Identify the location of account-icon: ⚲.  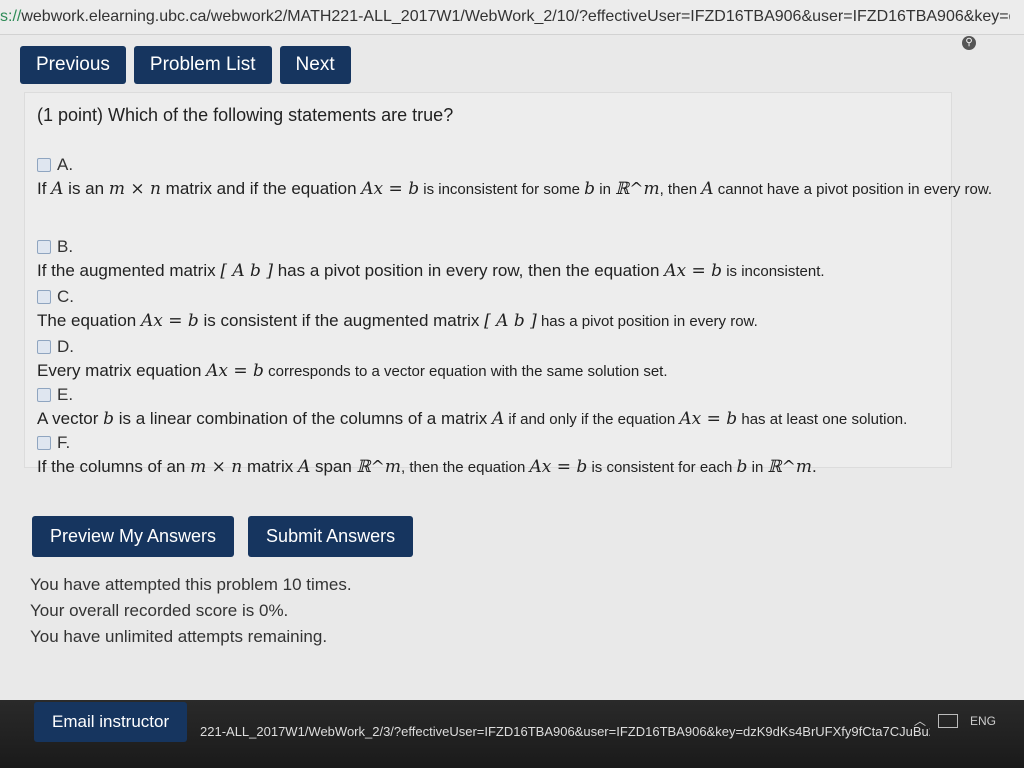
(969, 43).